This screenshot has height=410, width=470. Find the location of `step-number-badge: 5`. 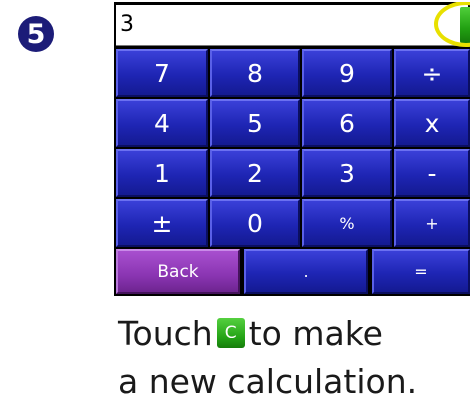

step-number-badge: 5 is located at coordinates (36, 34).